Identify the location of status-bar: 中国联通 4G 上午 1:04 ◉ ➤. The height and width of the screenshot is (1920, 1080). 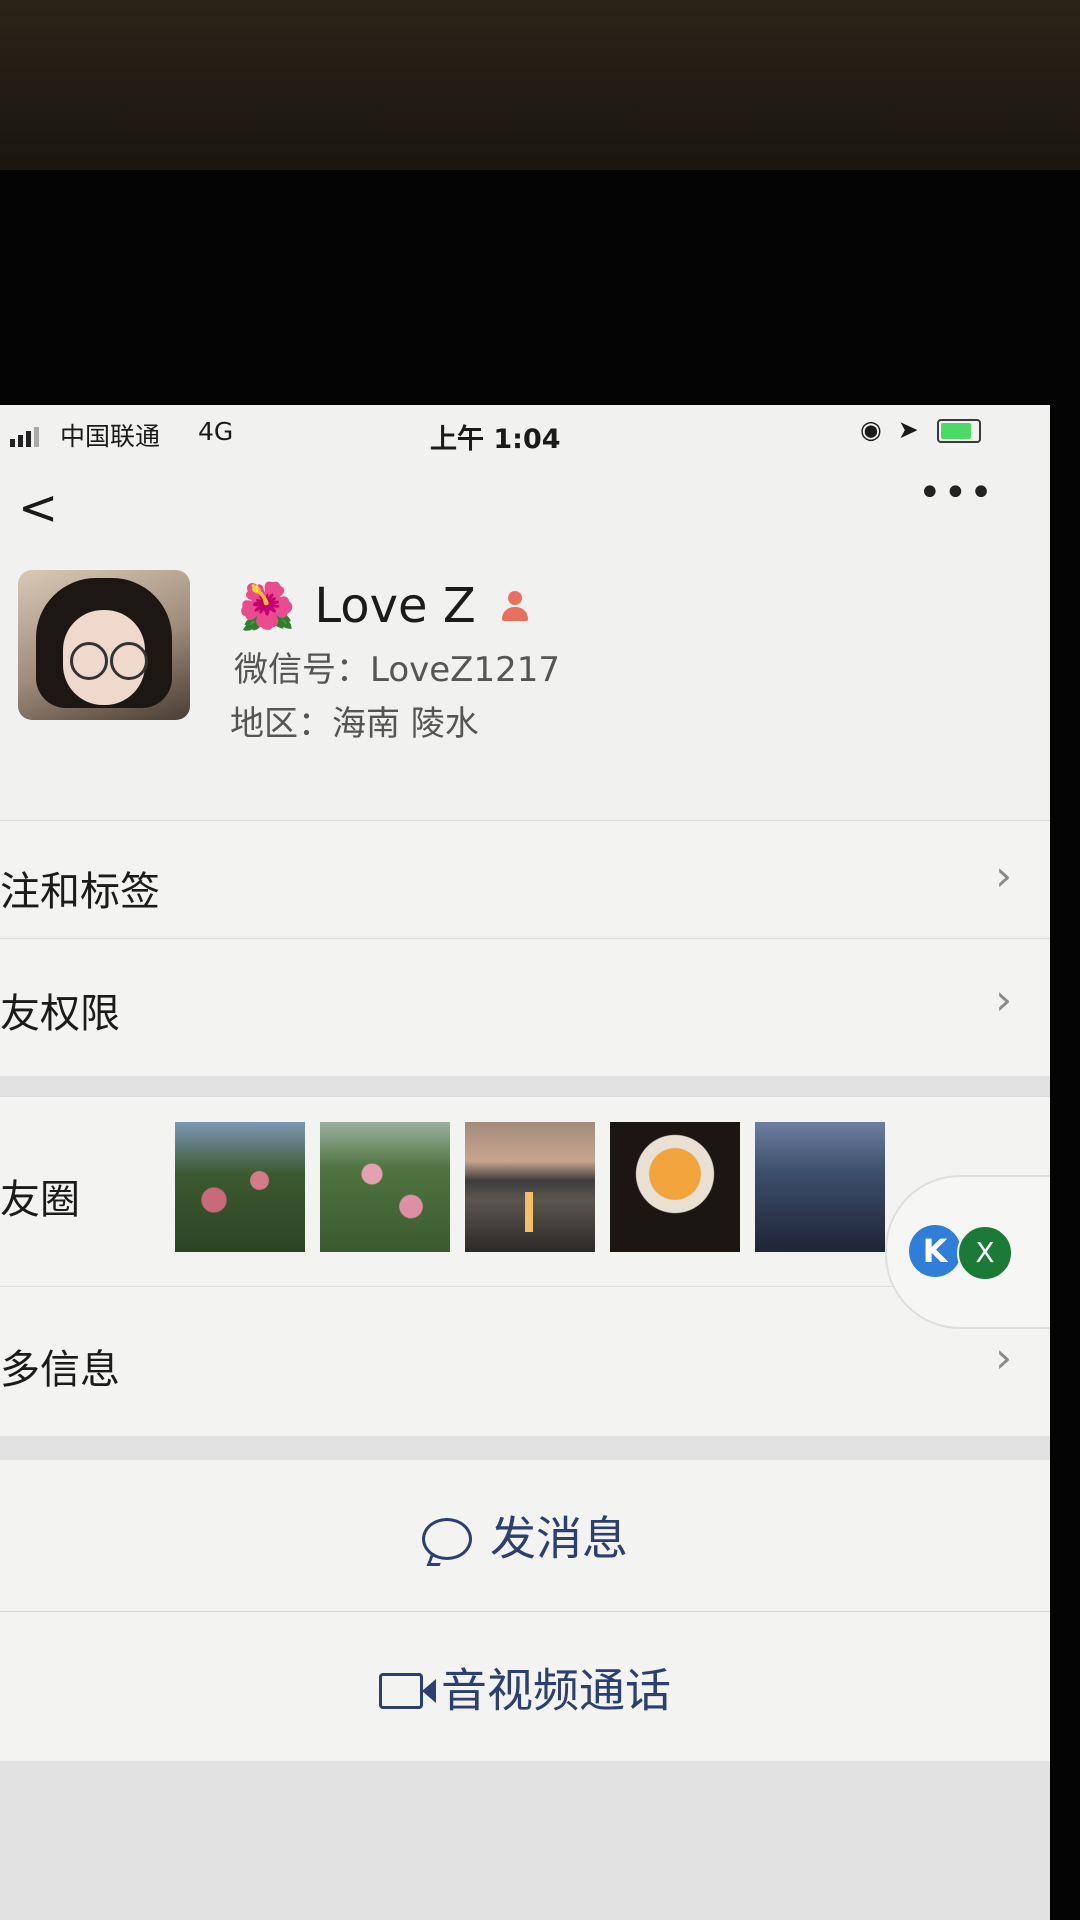
(525, 431).